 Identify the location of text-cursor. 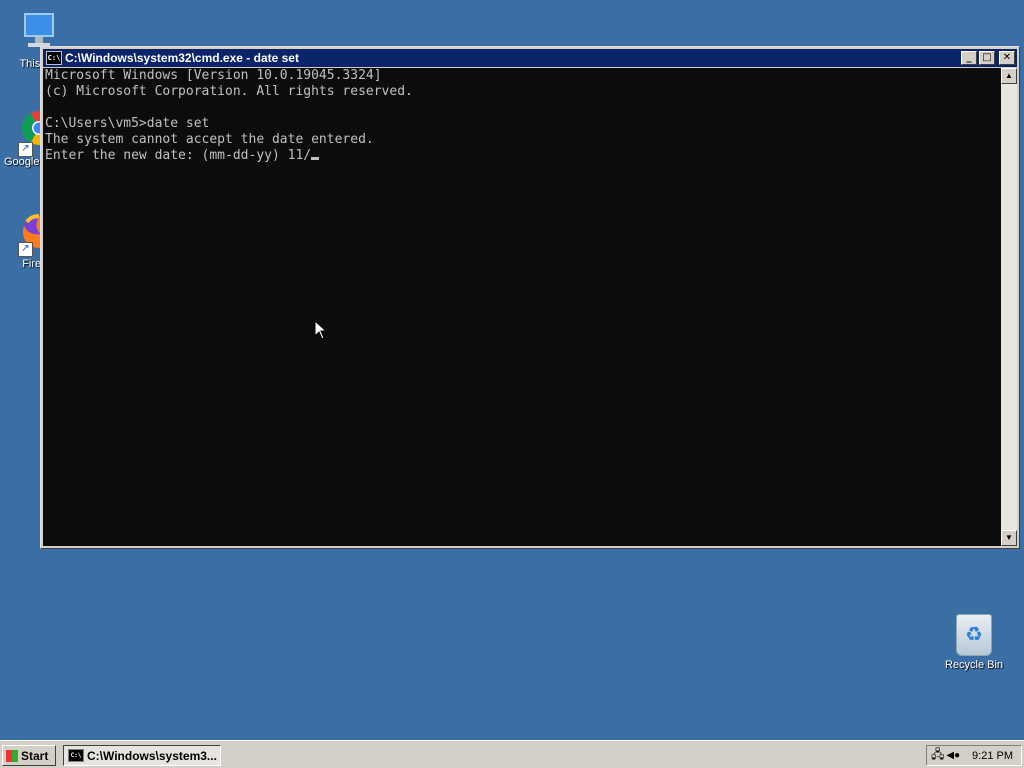
(315, 158).